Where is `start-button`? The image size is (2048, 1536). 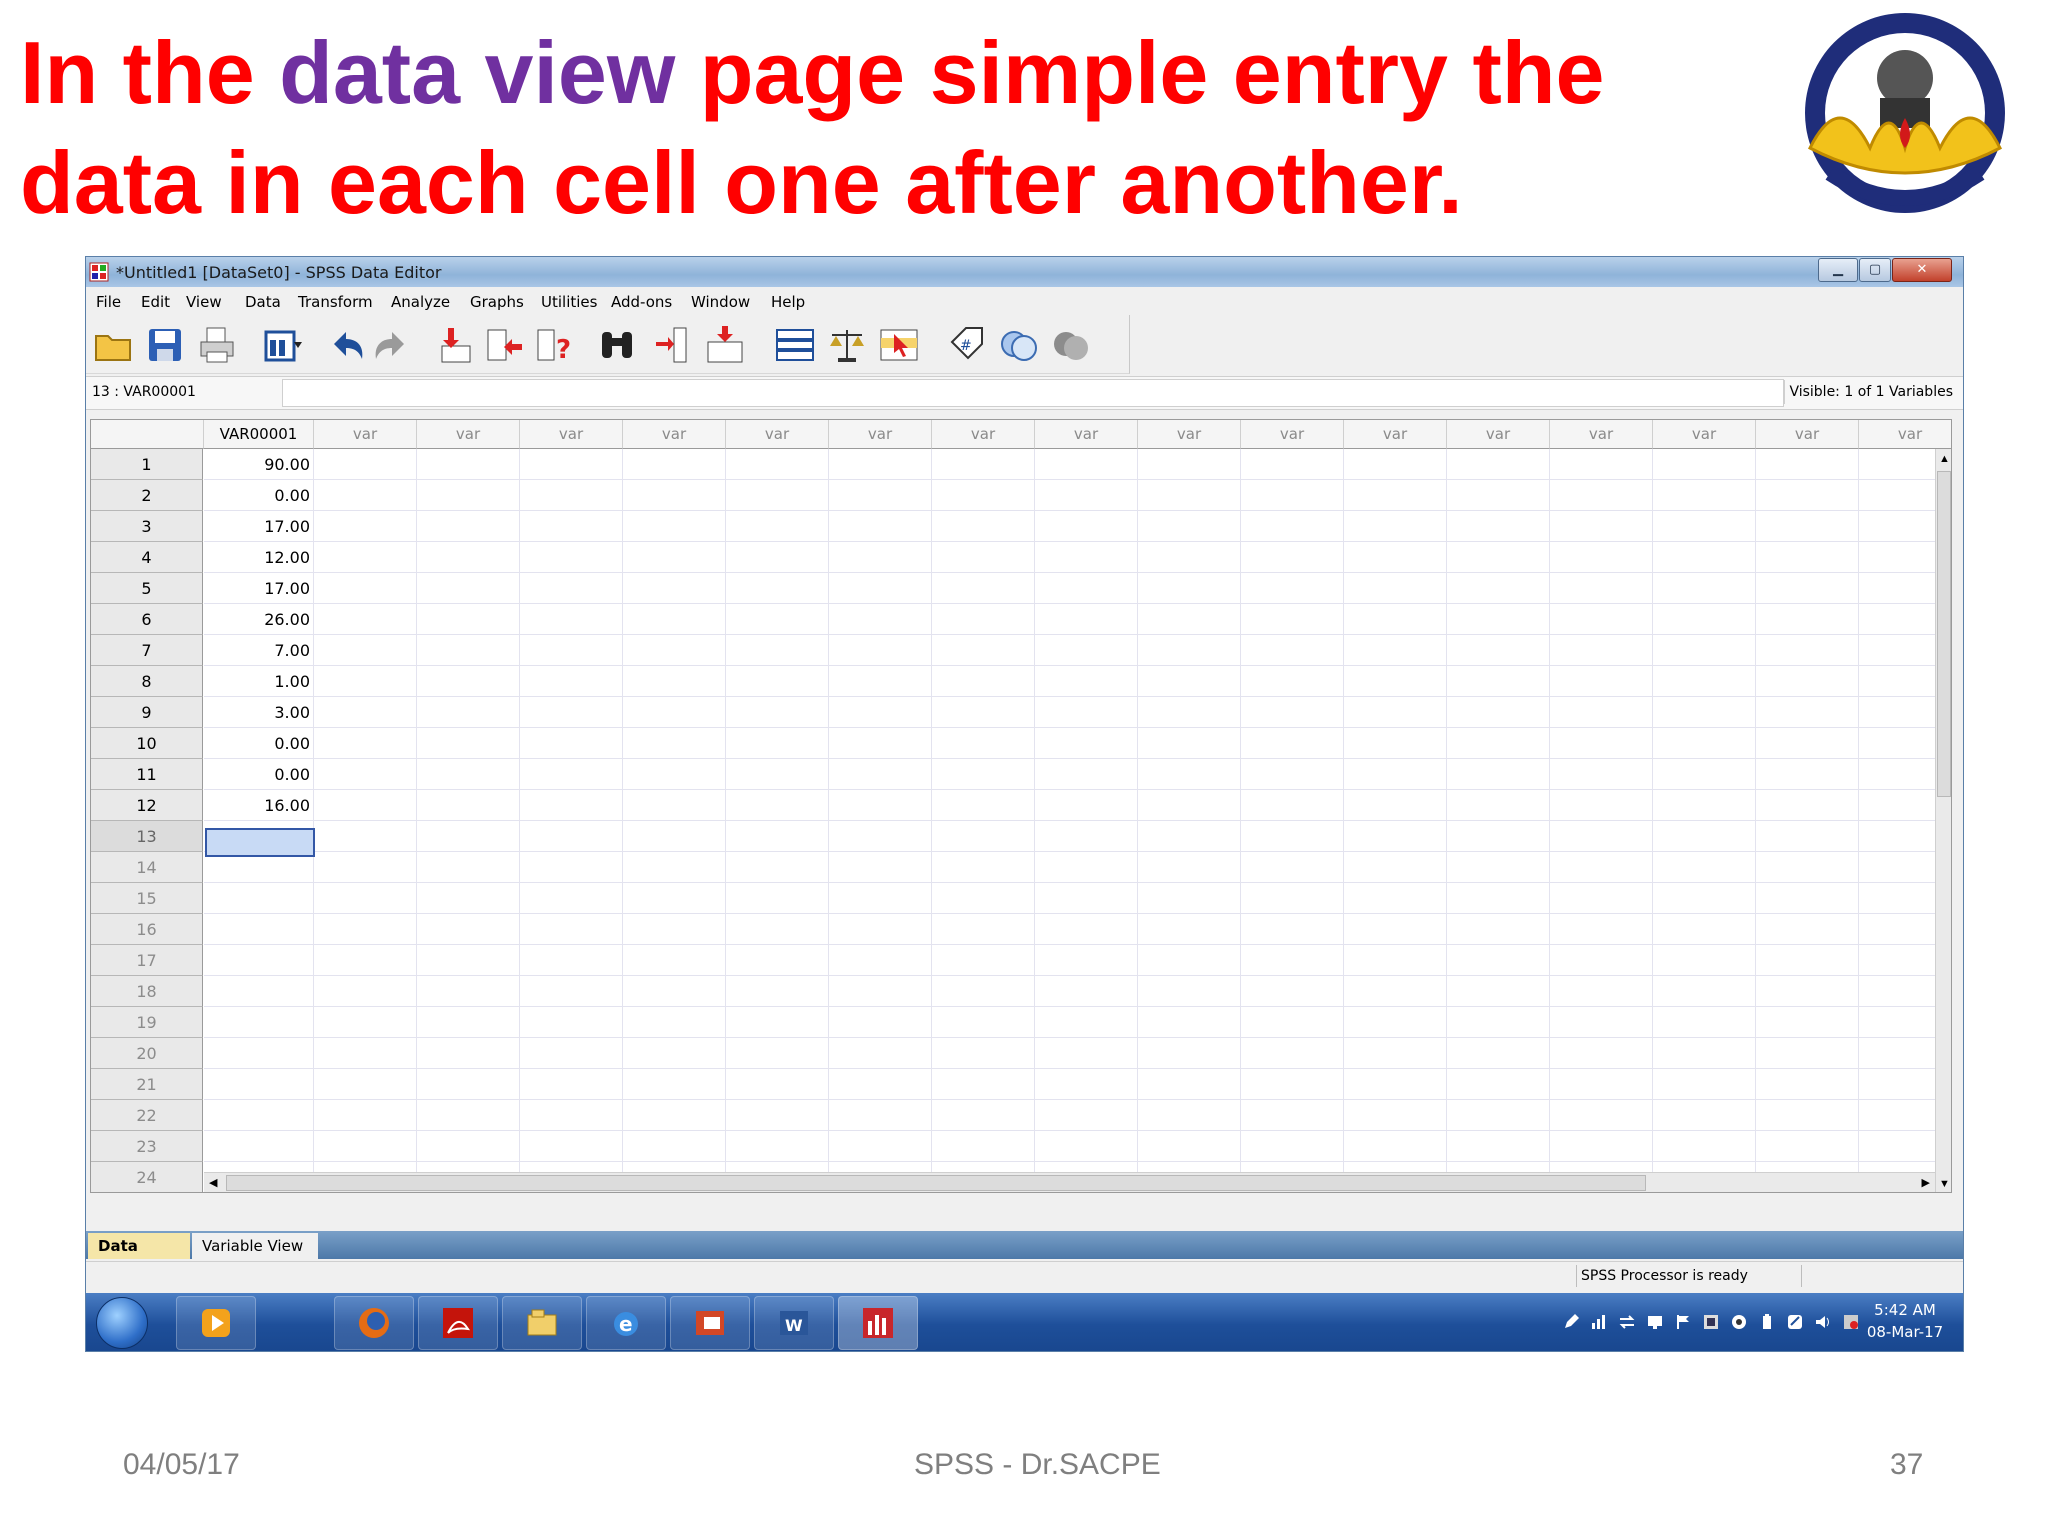
start-button is located at coordinates (122, 1323).